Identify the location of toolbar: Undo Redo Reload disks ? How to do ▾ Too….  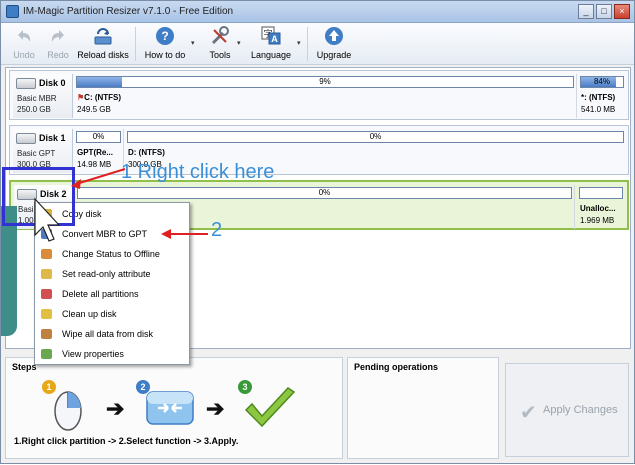
(317, 44).